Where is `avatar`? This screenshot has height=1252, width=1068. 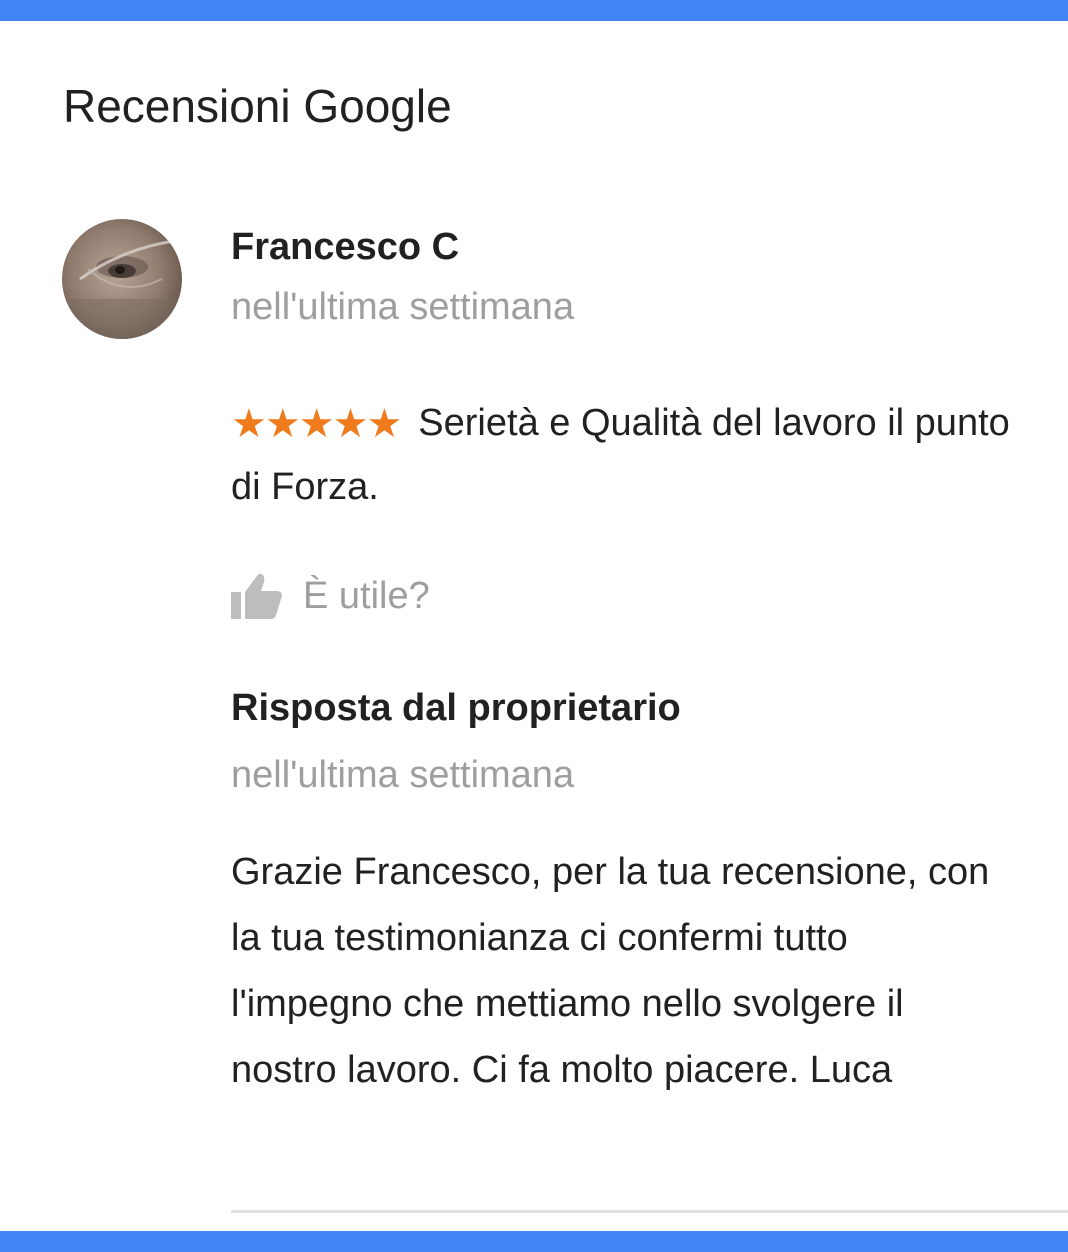
avatar is located at coordinates (122, 279).